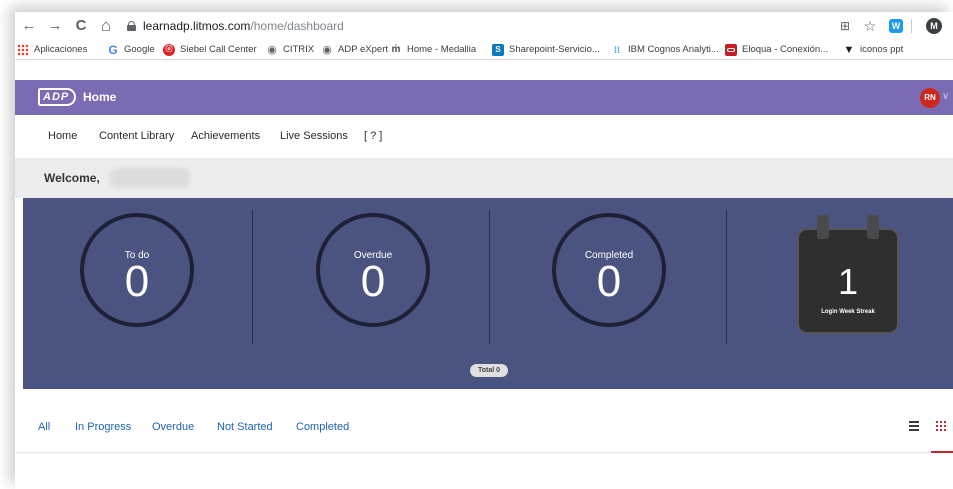  Describe the element at coordinates (173, 427) in the screenshot. I see `tab-overdue: Overdue` at that location.